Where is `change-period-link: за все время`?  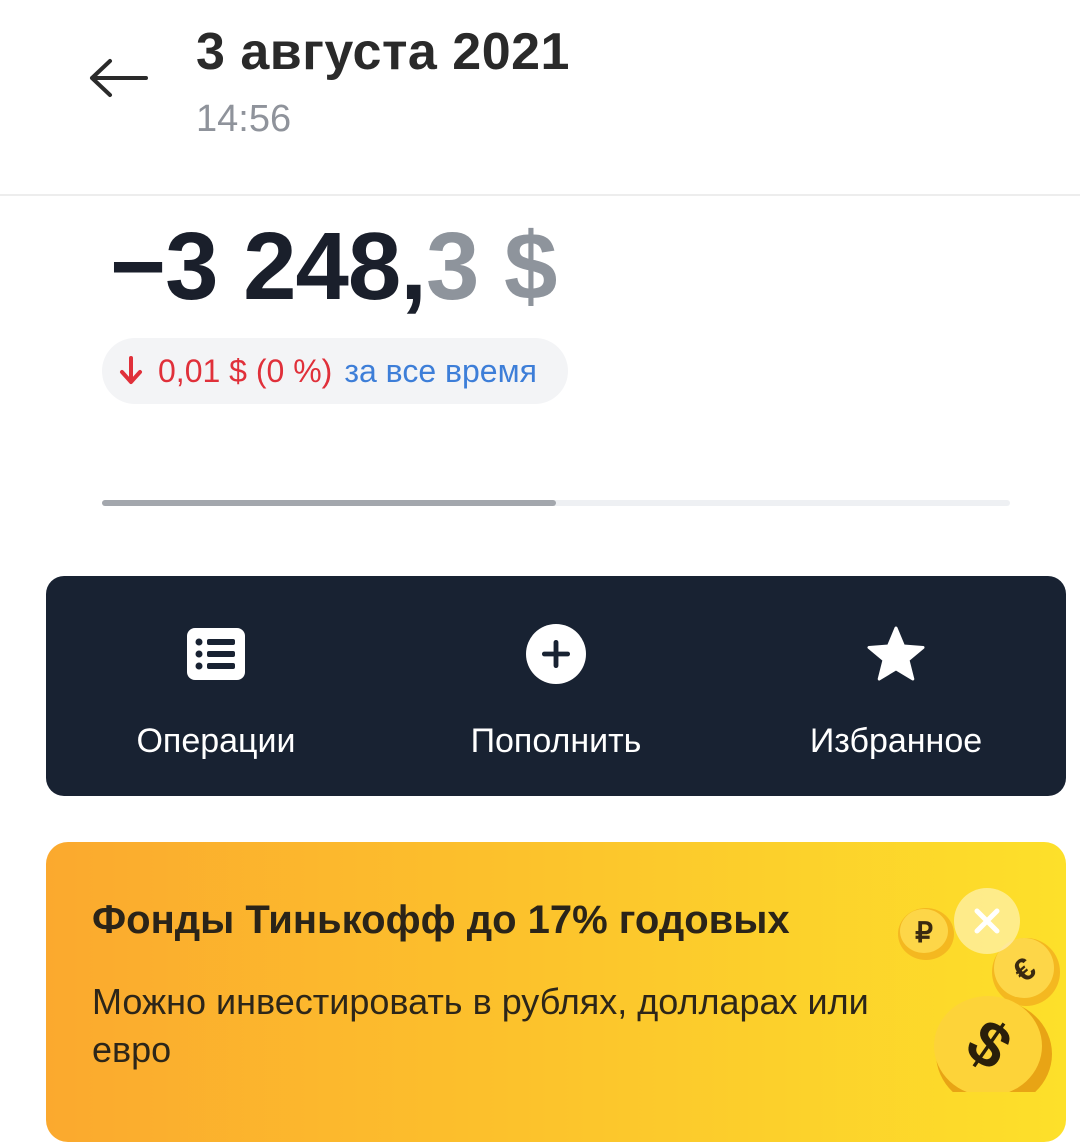 change-period-link: за все время is located at coordinates (440, 371).